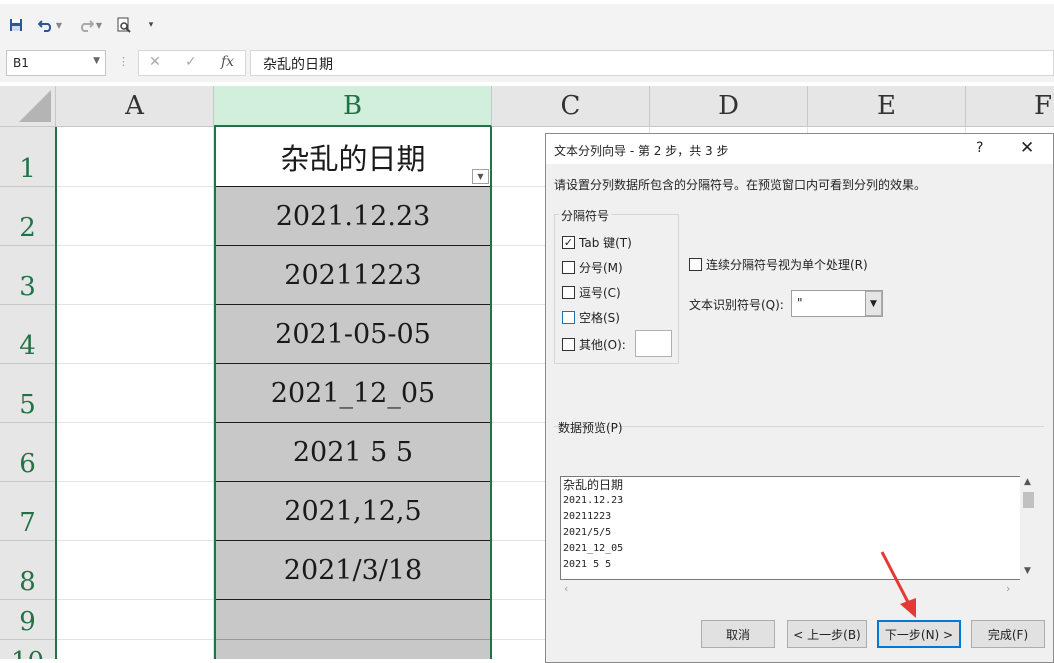  What do you see at coordinates (587, 516) in the screenshot?
I see `preview-line: 20211223` at bounding box center [587, 516].